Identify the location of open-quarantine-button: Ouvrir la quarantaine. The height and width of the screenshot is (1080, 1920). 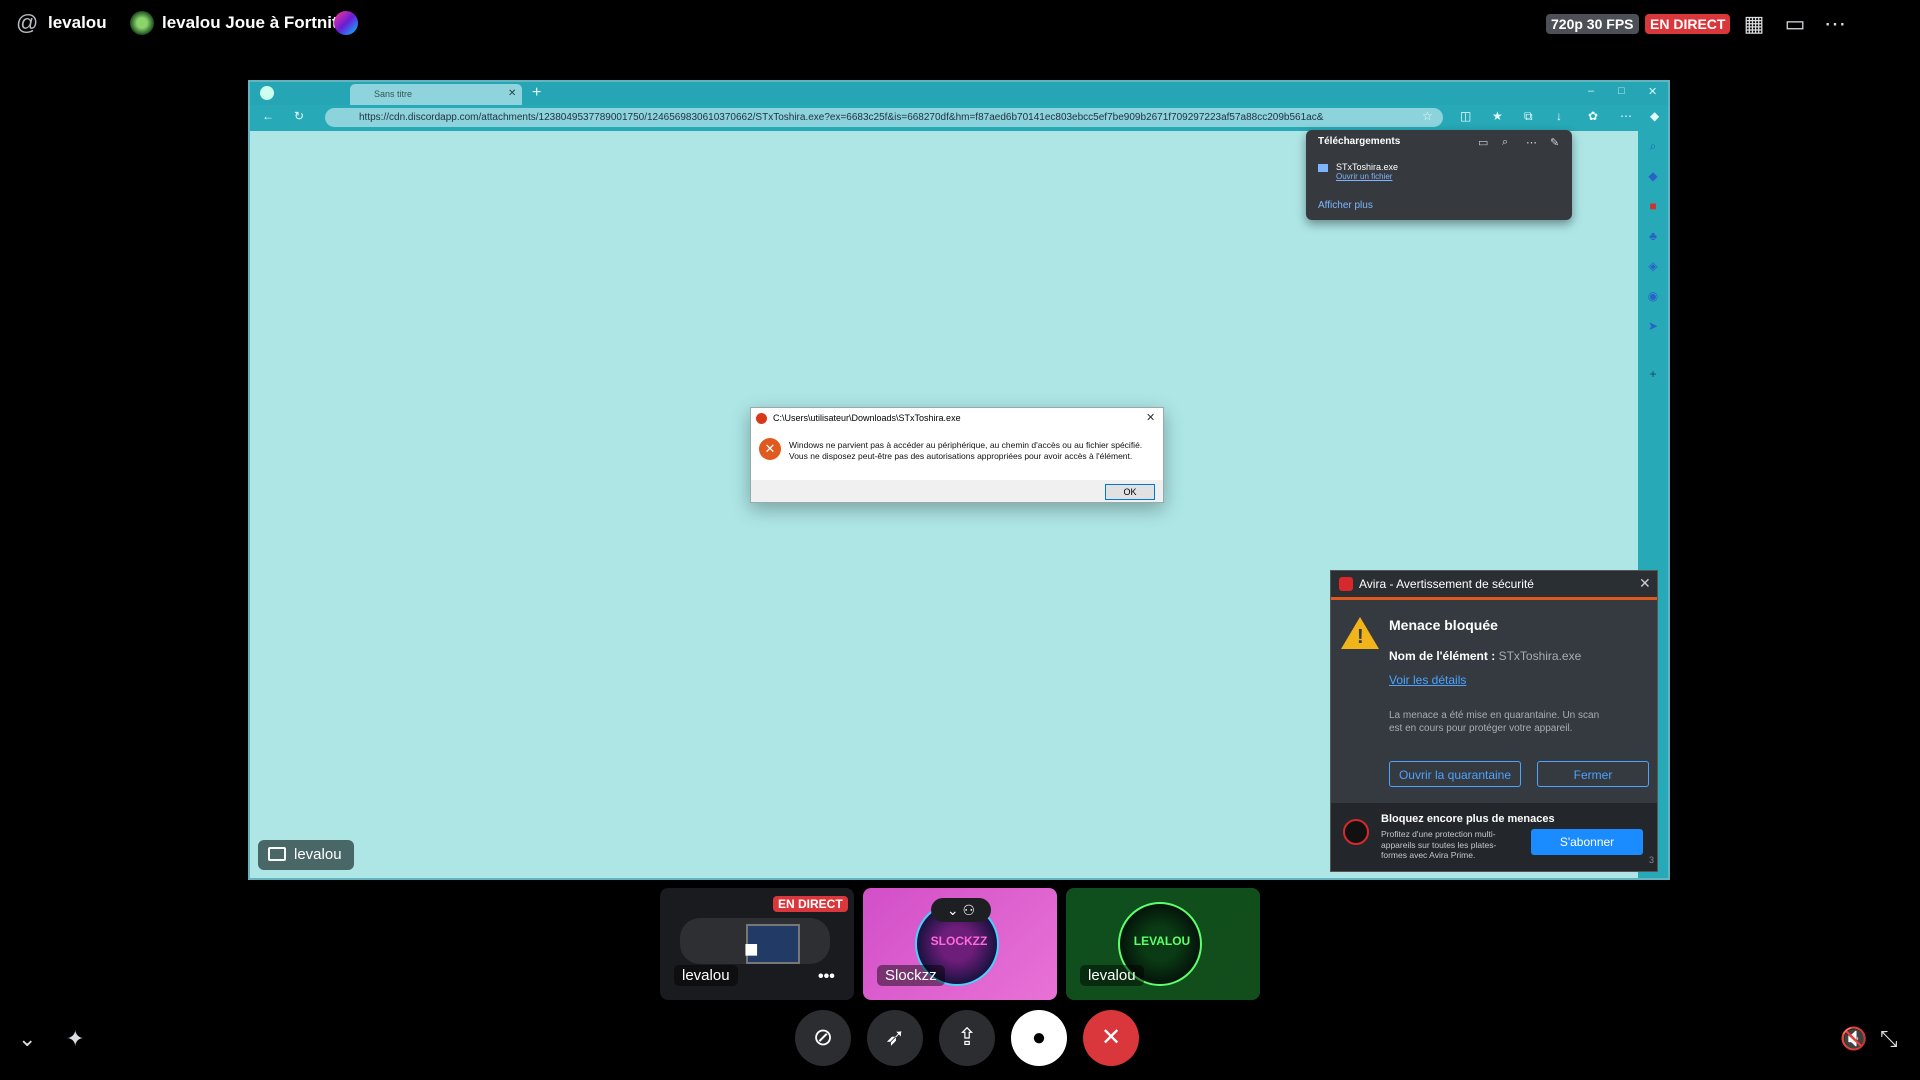
(1455, 774).